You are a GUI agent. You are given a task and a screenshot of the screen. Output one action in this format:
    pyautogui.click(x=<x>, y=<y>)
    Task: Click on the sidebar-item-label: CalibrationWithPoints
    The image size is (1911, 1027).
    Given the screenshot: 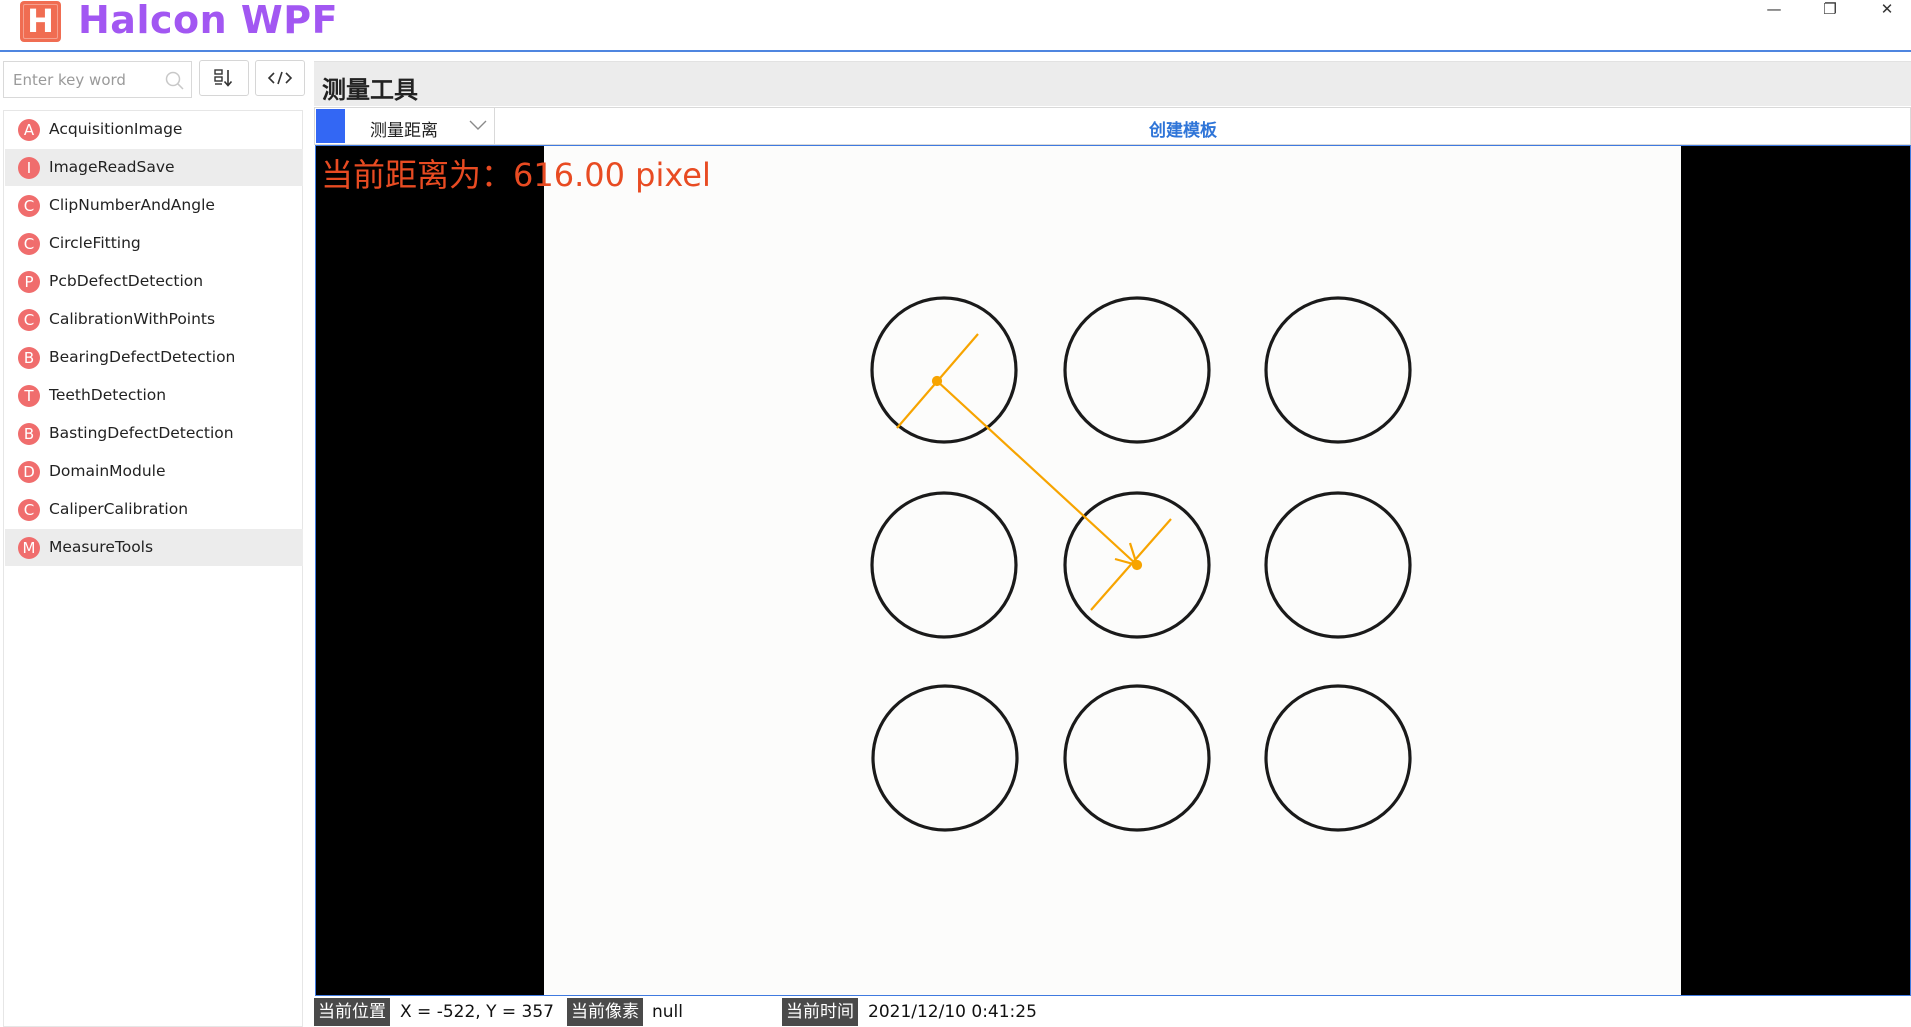 What is the action you would take?
    pyautogui.click(x=132, y=319)
    